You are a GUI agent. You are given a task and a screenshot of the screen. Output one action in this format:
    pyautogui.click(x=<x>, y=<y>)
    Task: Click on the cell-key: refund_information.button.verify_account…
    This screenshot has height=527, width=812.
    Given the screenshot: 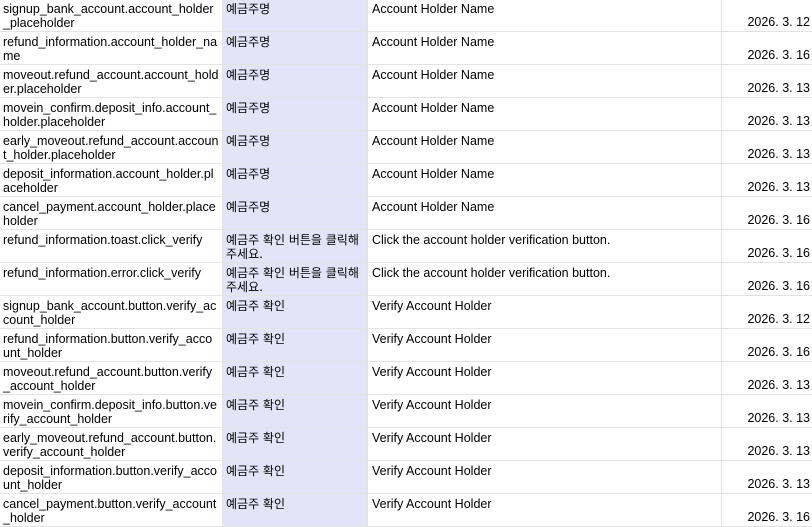 What is the action you would take?
    pyautogui.click(x=111, y=345)
    